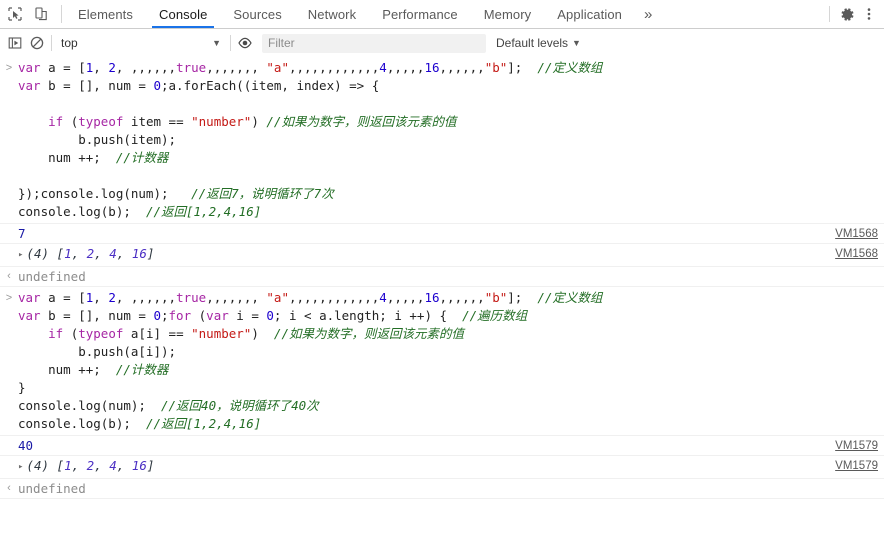 This screenshot has width=884, height=547. I want to click on code-token-cmt: //返回7，说明循环了7次, so click(262, 193).